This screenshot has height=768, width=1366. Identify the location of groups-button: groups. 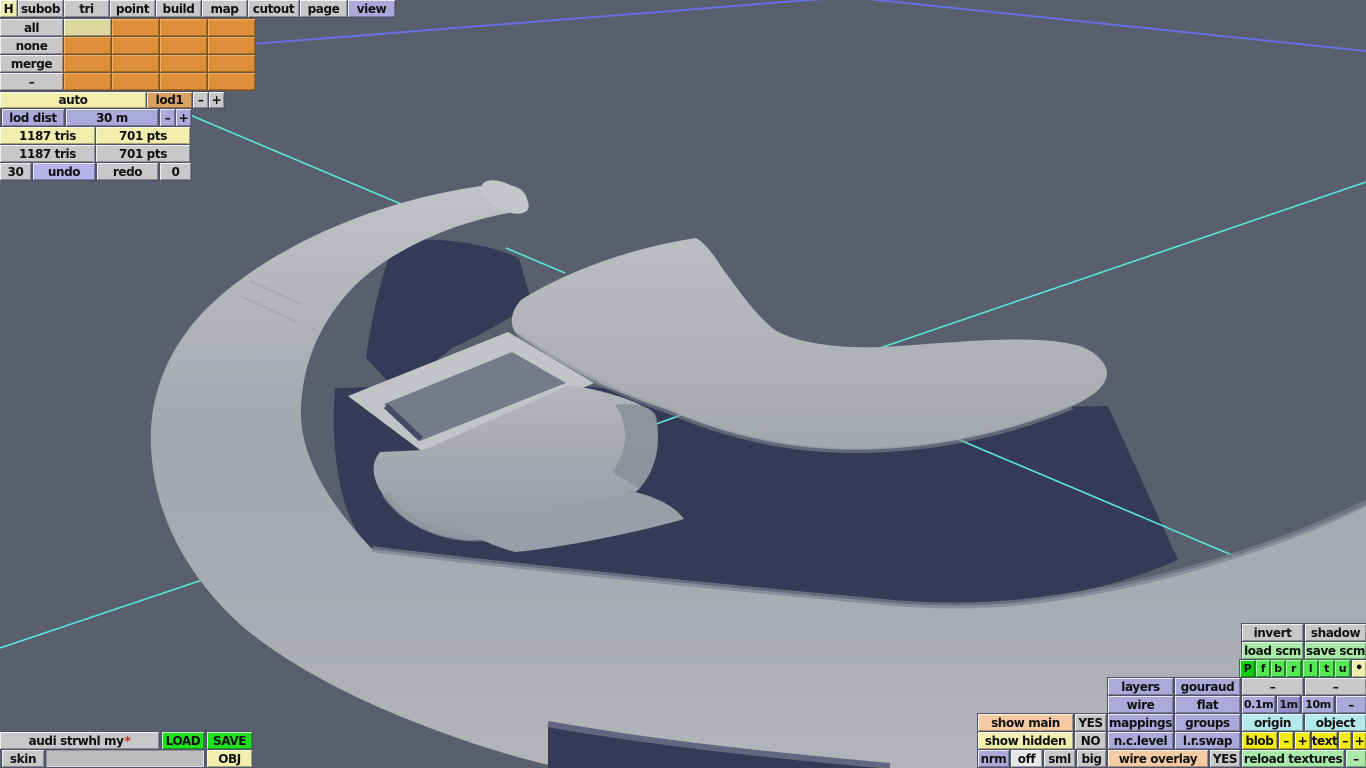
(1207, 722).